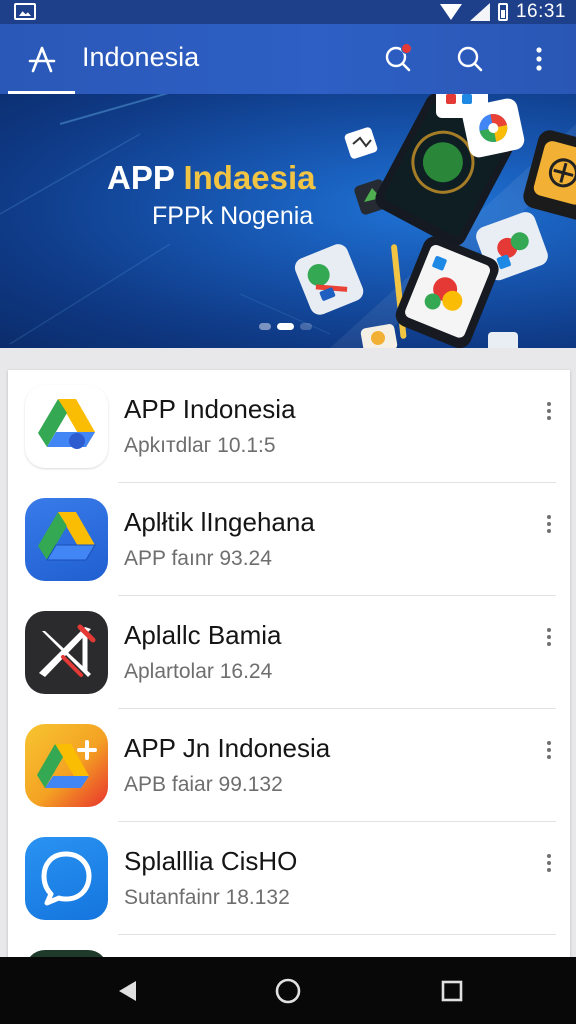  I want to click on search-button, so click(470, 59).